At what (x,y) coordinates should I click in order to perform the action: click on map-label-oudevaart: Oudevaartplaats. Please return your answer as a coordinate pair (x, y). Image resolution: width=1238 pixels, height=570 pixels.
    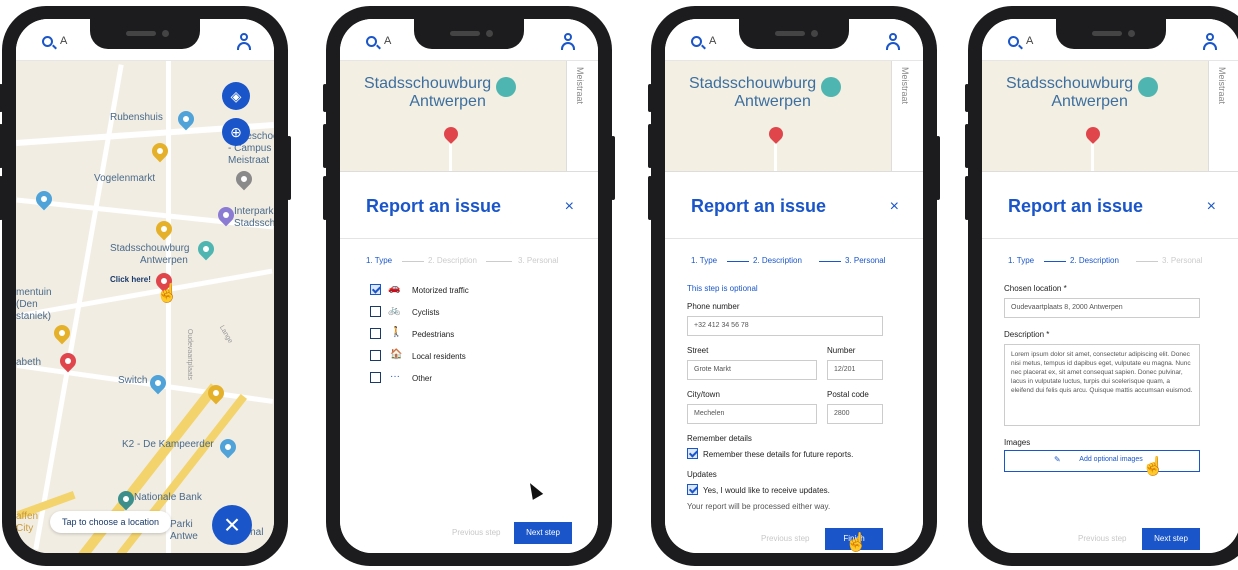
    Looking at the image, I should click on (190, 354).